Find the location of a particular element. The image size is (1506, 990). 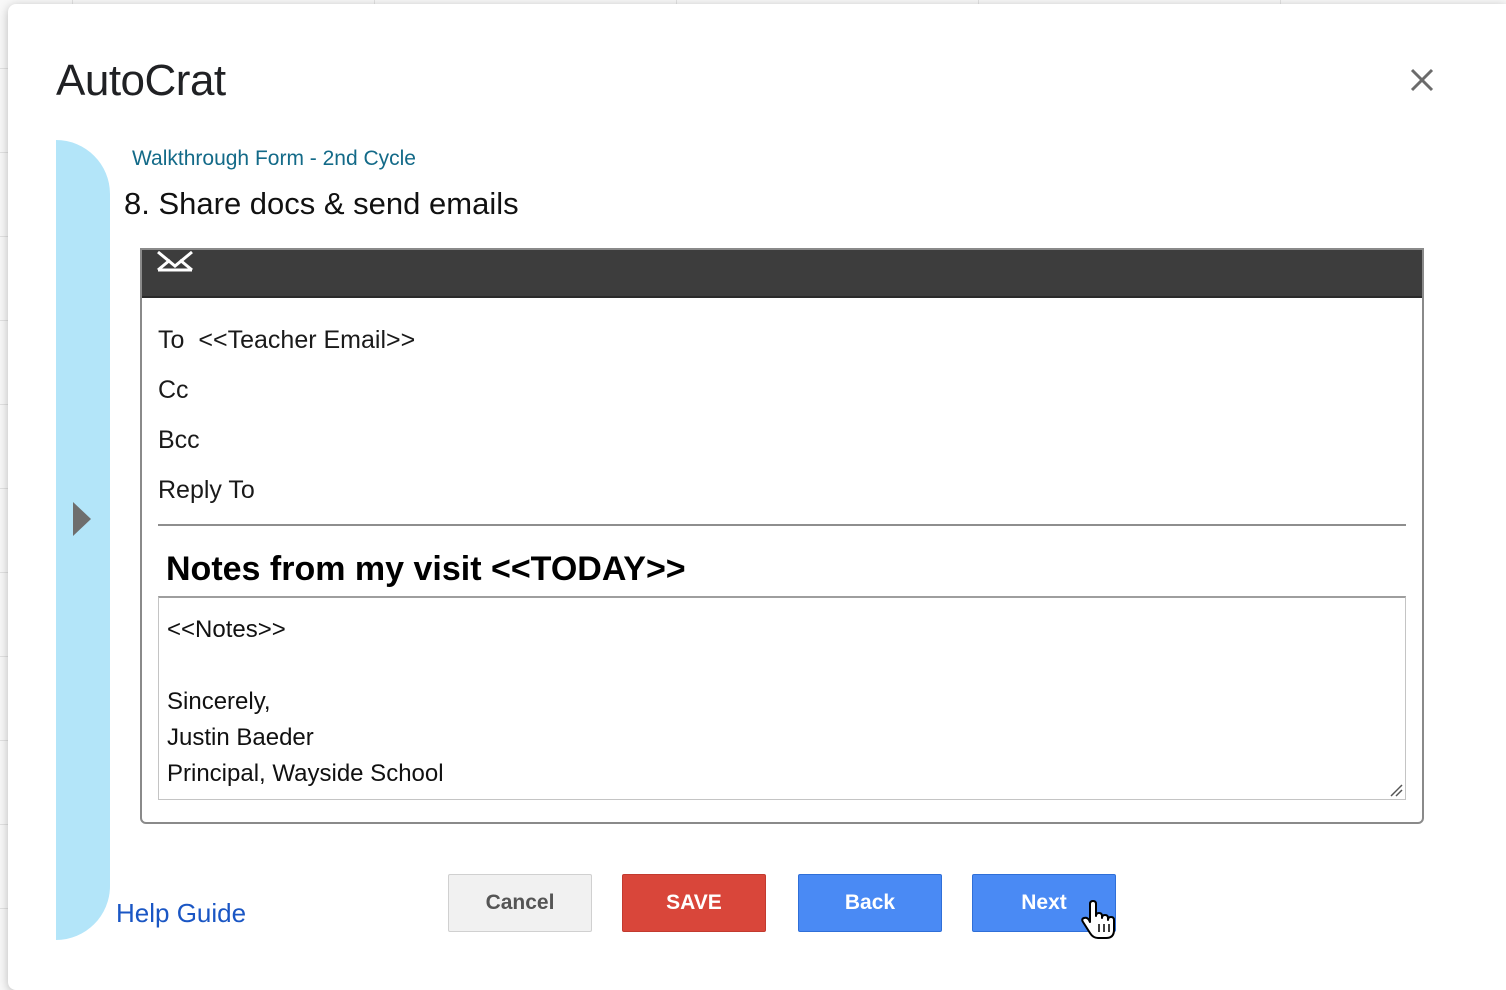

reply-to-label: Reply To is located at coordinates (206, 490).